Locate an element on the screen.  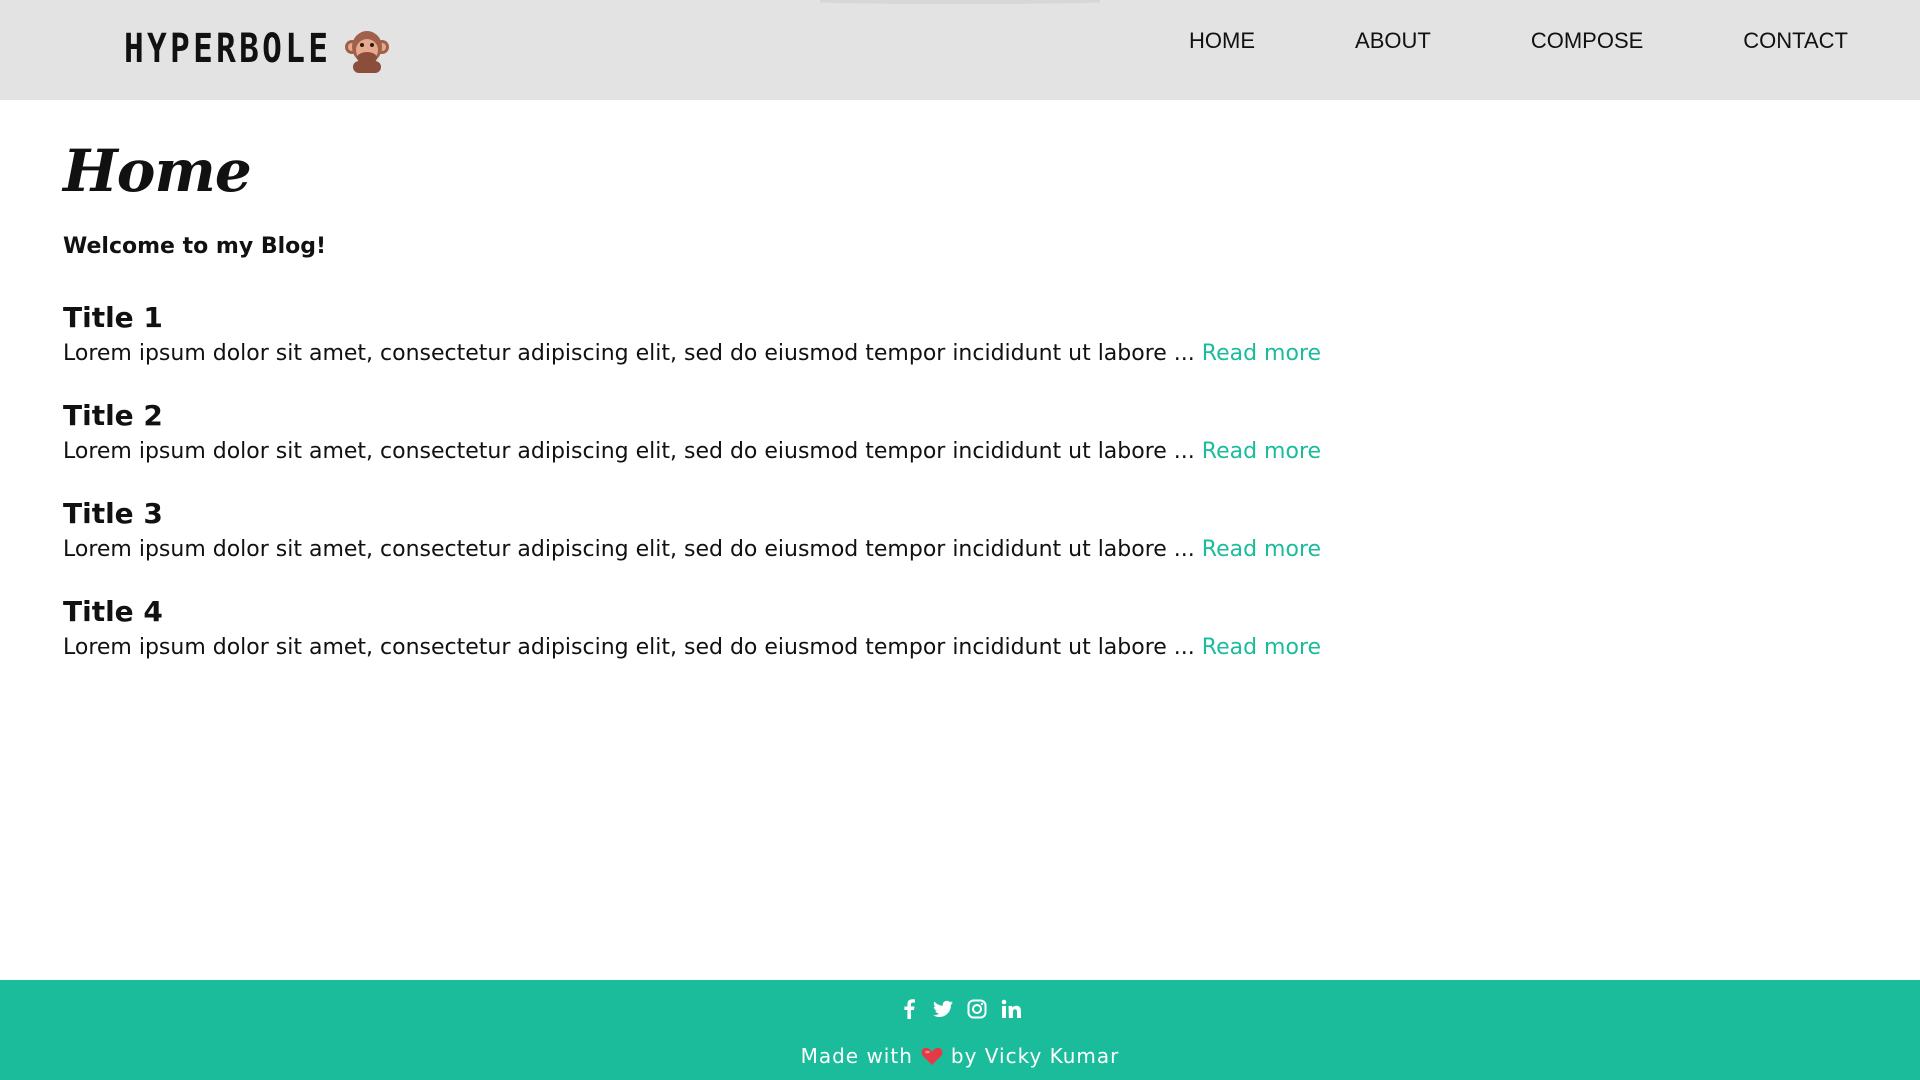
brand-logo: HYPERBOLE is located at coordinates (257, 49).